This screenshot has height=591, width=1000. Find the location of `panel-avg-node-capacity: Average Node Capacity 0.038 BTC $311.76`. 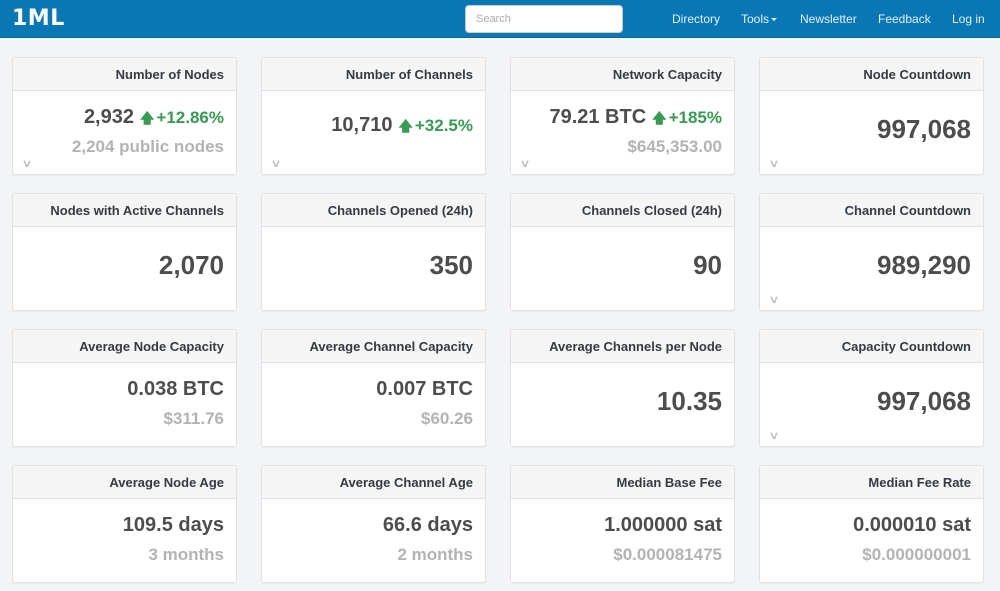

panel-avg-node-capacity: Average Node Capacity 0.038 BTC $311.76 is located at coordinates (124, 388).